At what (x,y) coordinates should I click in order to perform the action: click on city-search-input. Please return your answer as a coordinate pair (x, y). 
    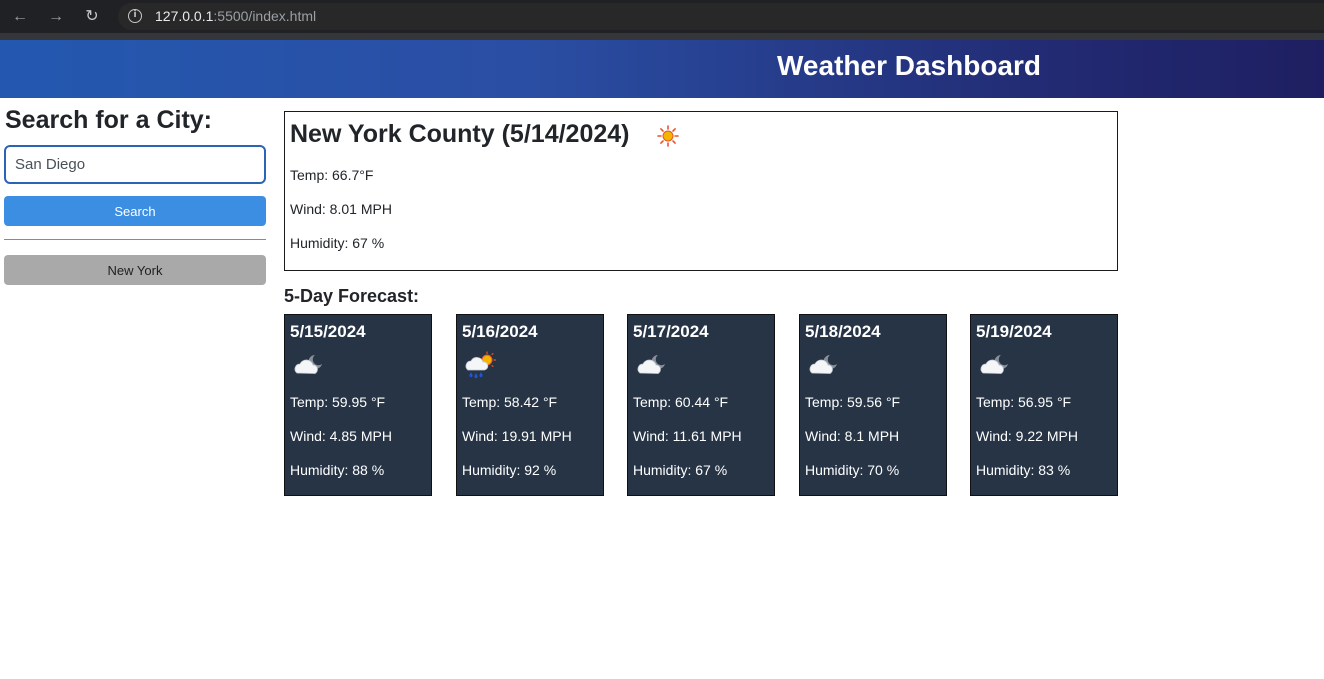
    Looking at the image, I should click on (135, 164).